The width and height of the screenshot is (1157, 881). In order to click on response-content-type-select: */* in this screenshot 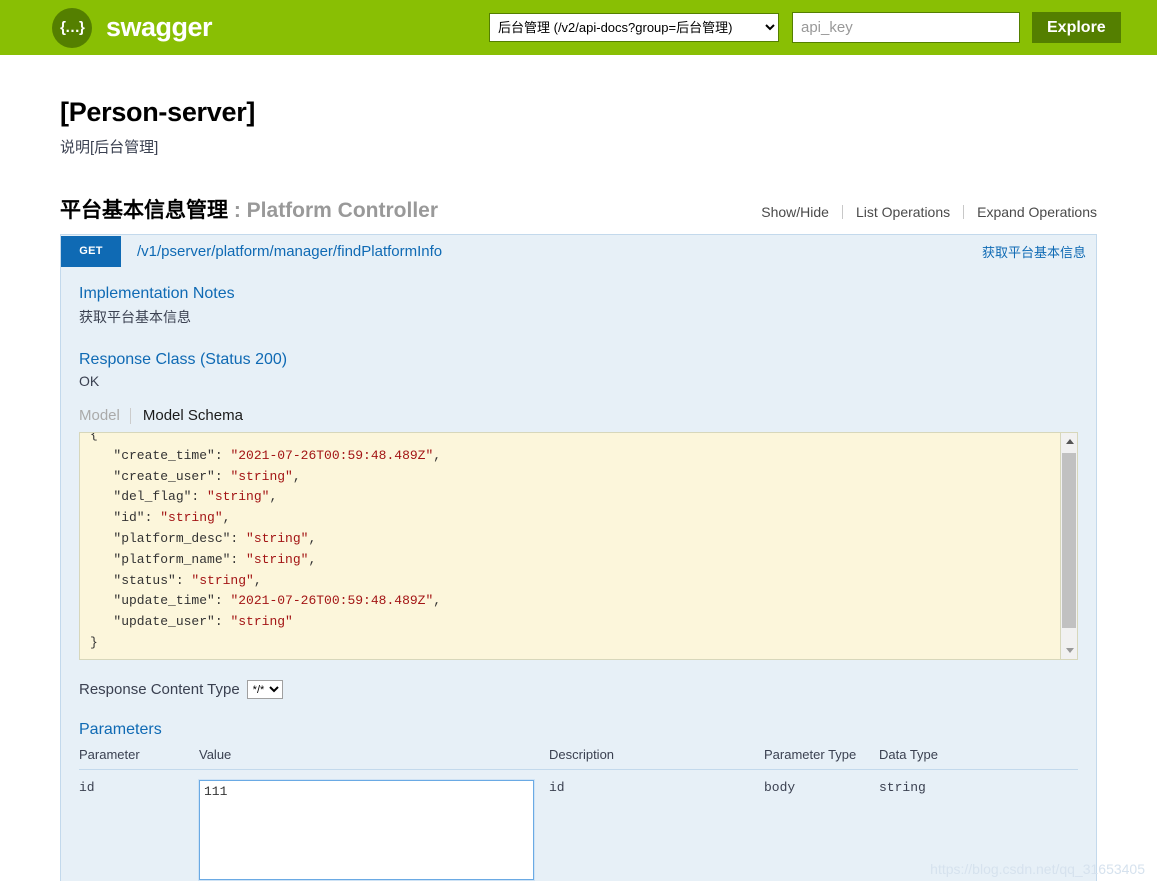, I will do `click(264, 689)`.